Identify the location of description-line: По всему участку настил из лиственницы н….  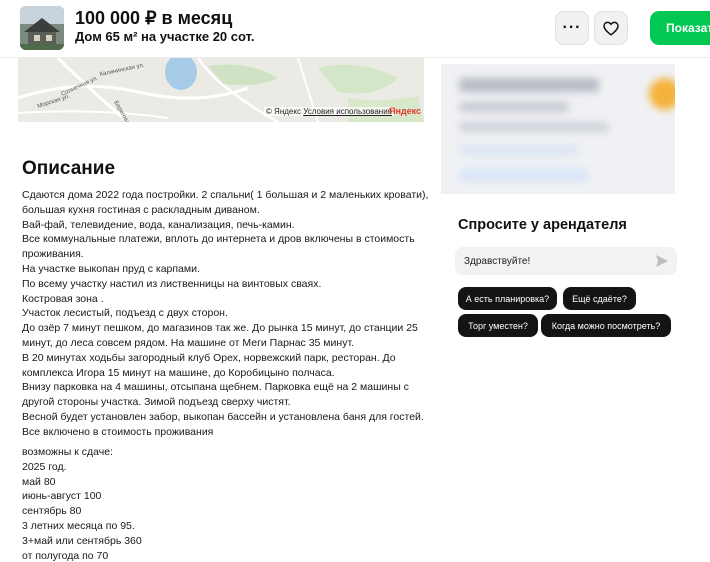
(172, 283).